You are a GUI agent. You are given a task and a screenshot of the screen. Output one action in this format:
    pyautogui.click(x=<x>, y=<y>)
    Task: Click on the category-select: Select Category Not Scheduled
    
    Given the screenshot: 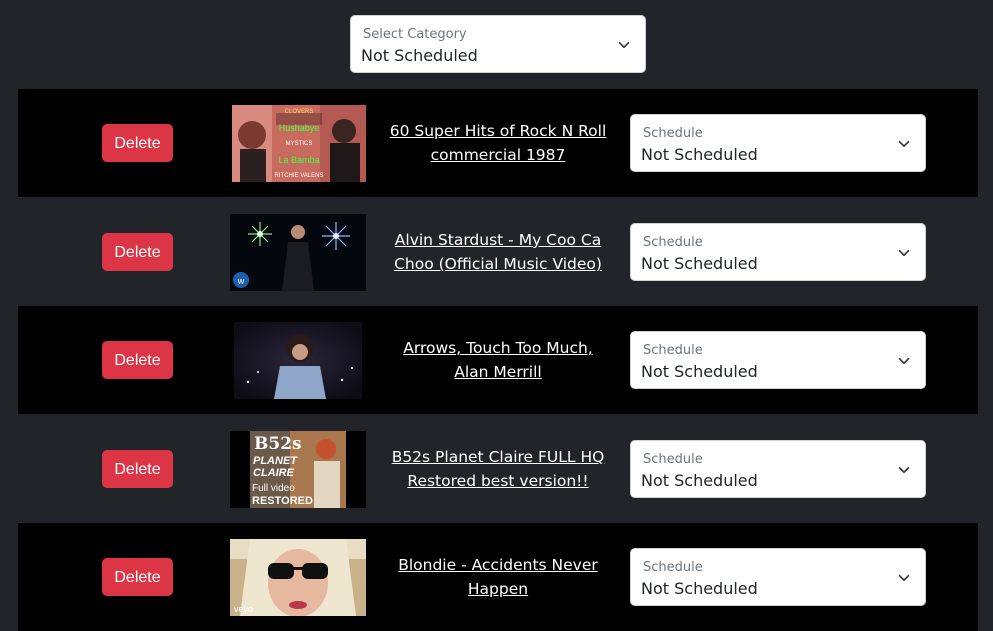 What is the action you would take?
    pyautogui.click(x=498, y=44)
    